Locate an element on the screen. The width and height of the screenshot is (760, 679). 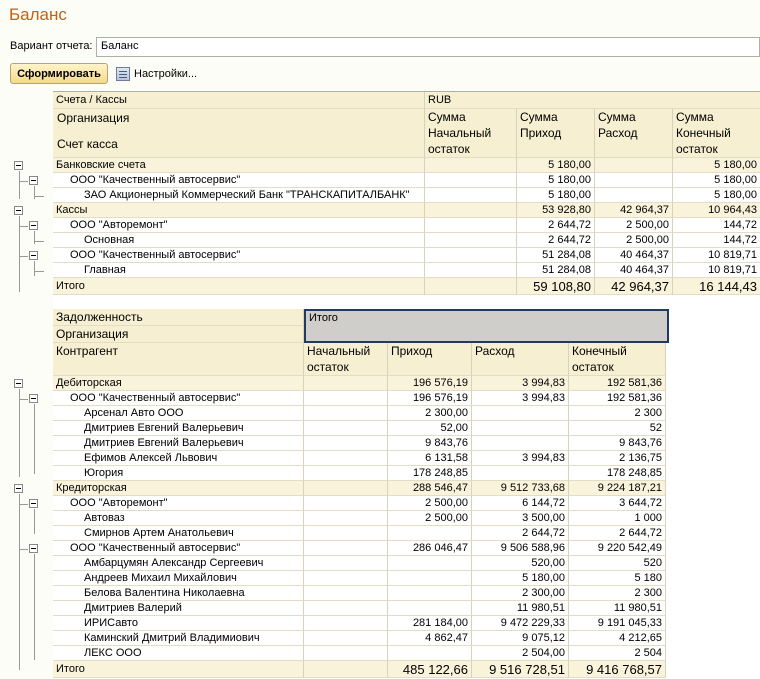
row-name: Основная is located at coordinates (239, 240).